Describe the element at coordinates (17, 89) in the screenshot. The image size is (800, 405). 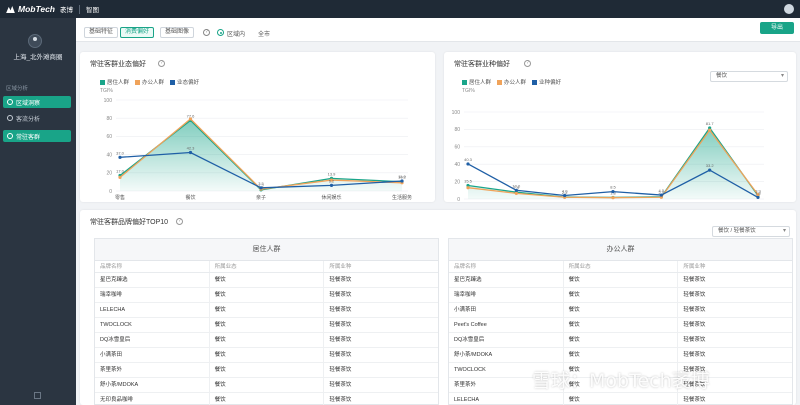
I see `sidebar-section-title: 区域分析` at that location.